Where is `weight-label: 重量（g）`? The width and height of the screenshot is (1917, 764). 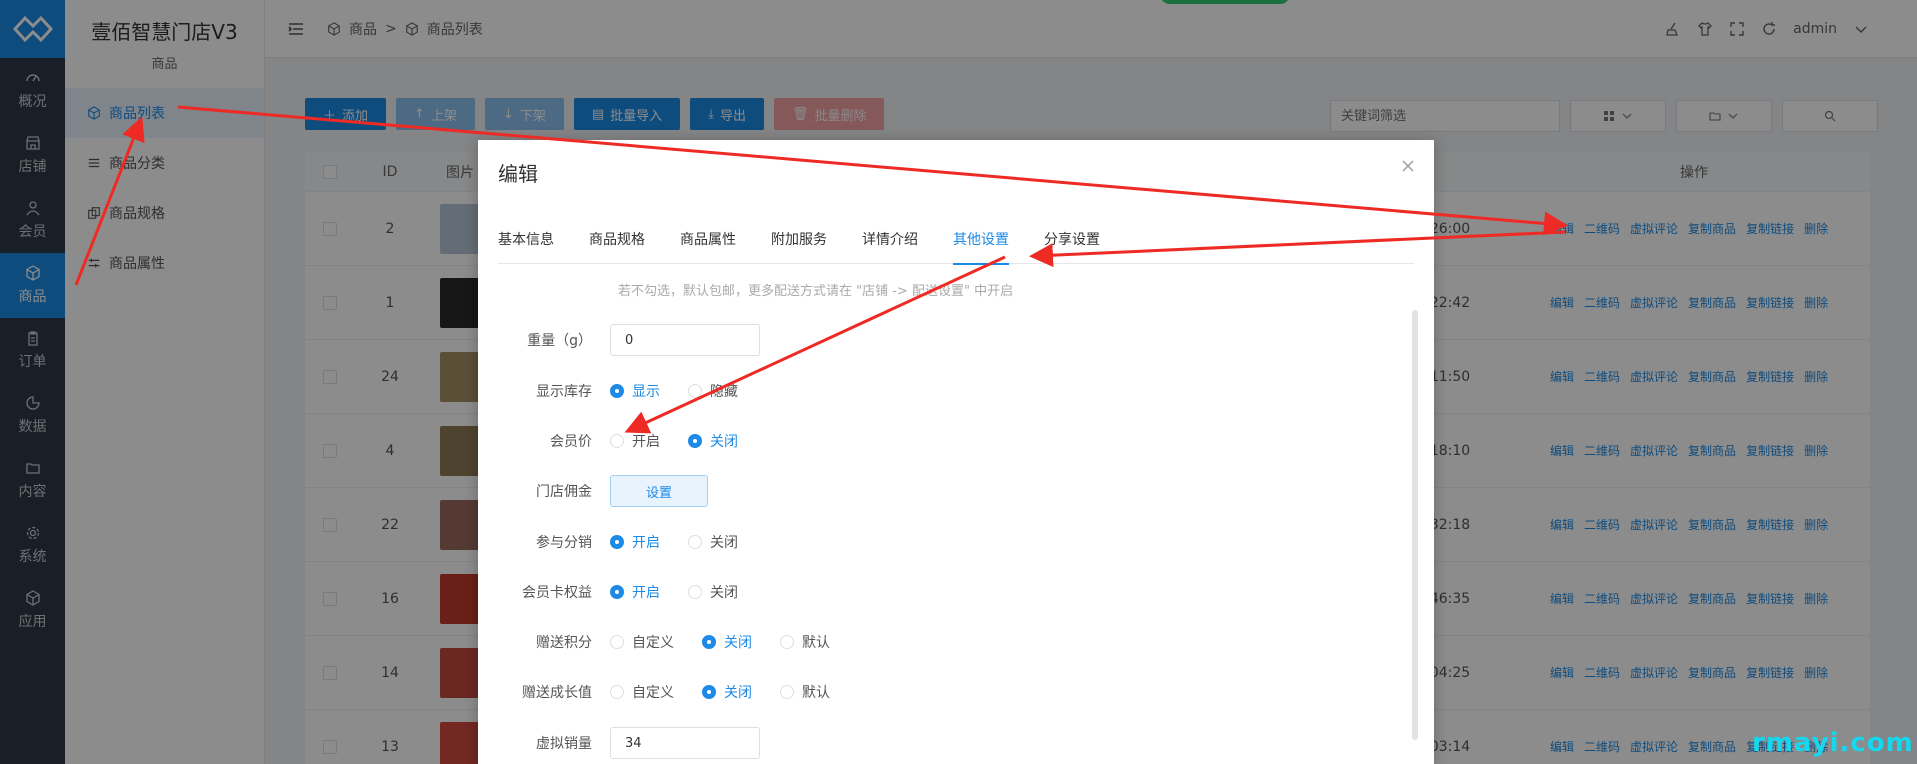
weight-label: 重量（g） is located at coordinates (559, 341).